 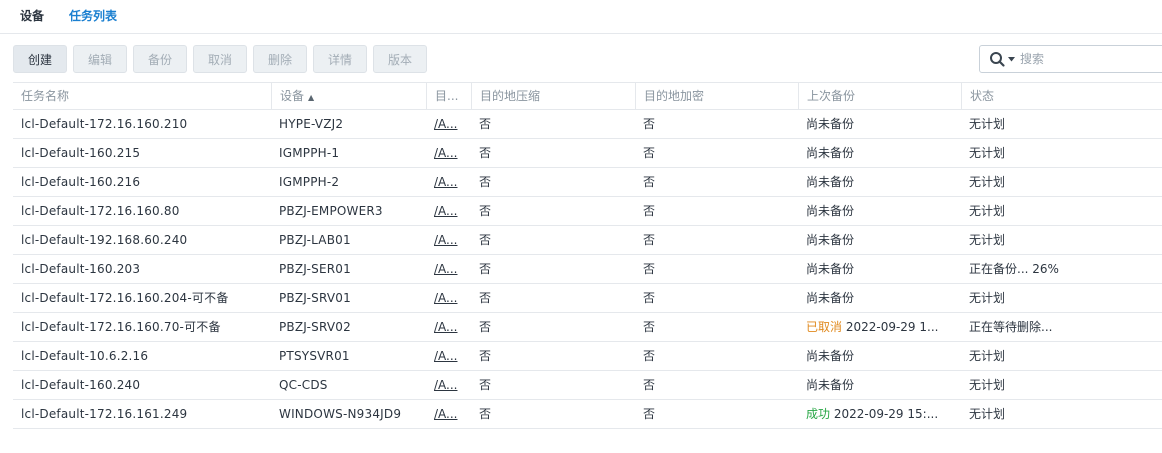 What do you see at coordinates (348, 96) in the screenshot?
I see `column-header-device: 设备 ▲` at bounding box center [348, 96].